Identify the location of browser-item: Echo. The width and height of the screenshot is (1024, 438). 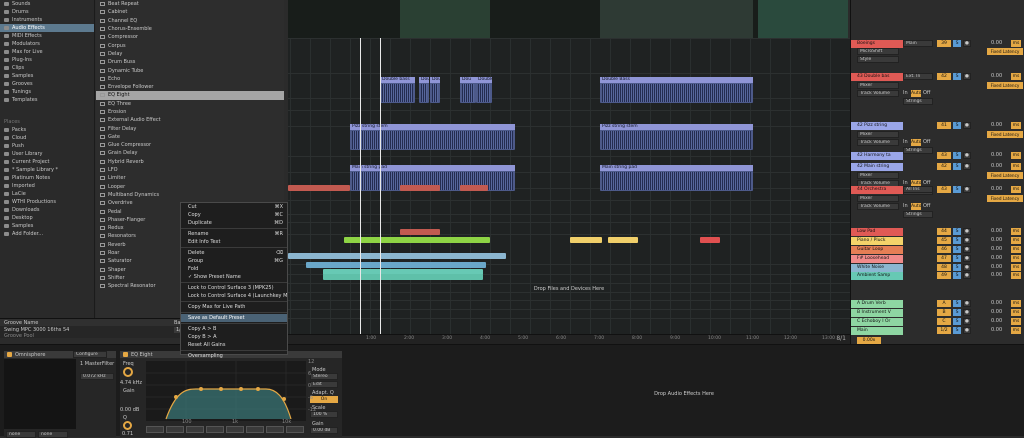
(190, 79).